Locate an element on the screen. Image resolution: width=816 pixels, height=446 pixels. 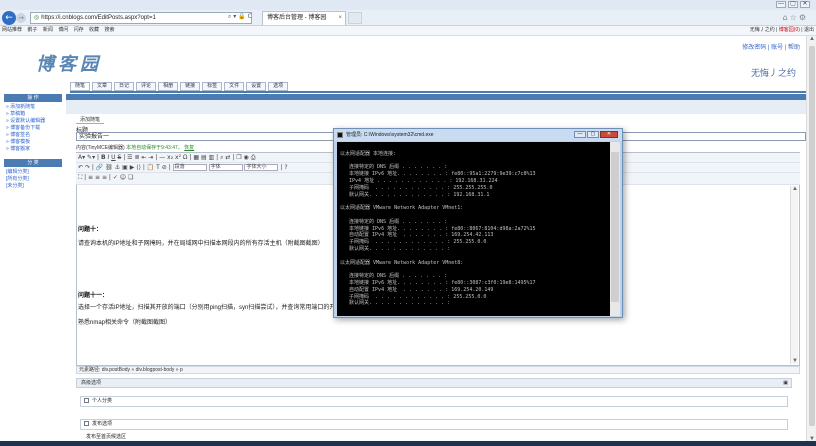
image-icon: ▣ is located at coordinates (125, 167).